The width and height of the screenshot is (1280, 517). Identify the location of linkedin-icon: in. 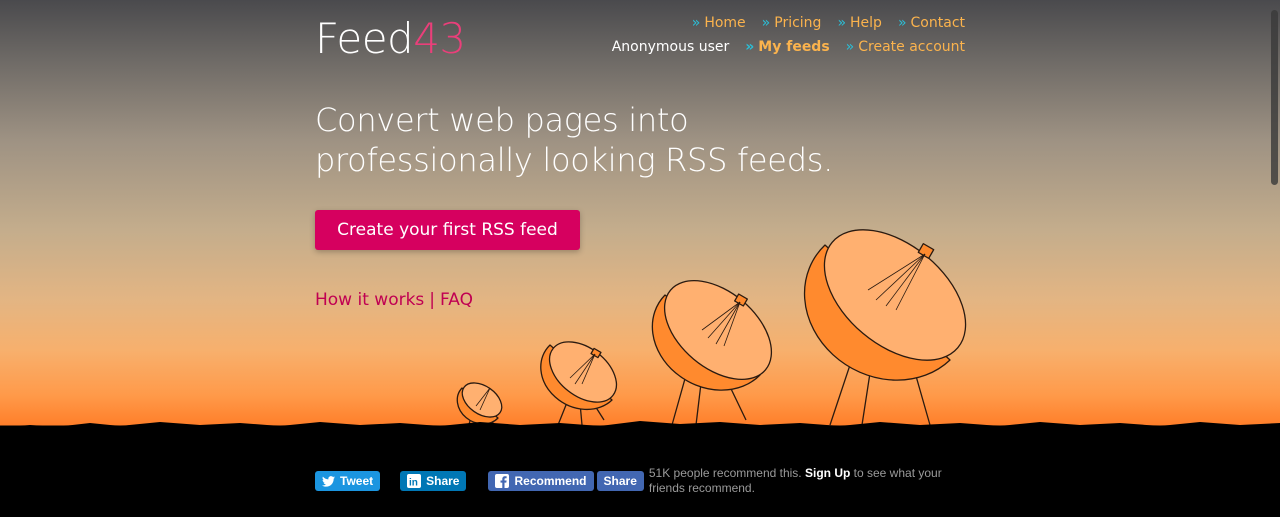
(414, 481).